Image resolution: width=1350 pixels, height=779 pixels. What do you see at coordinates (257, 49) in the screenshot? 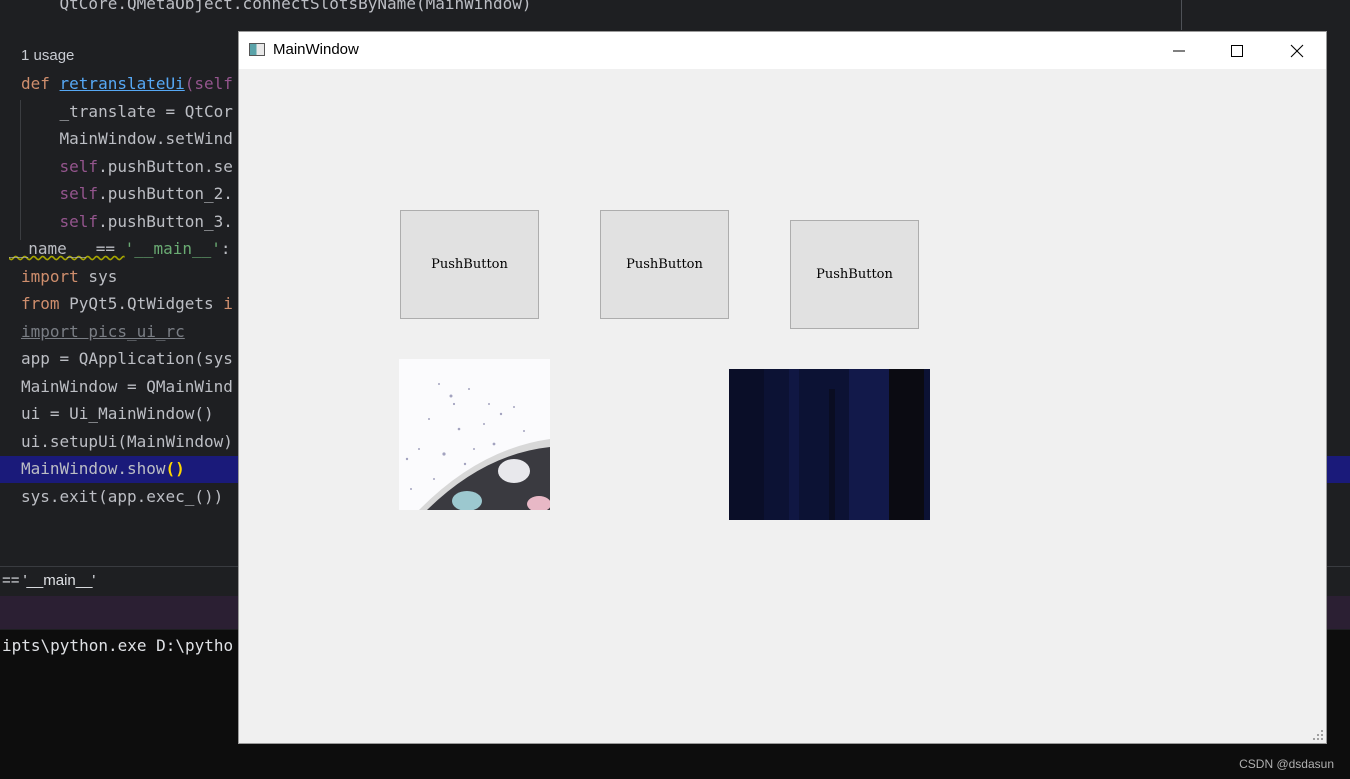
I see `app-icon` at bounding box center [257, 49].